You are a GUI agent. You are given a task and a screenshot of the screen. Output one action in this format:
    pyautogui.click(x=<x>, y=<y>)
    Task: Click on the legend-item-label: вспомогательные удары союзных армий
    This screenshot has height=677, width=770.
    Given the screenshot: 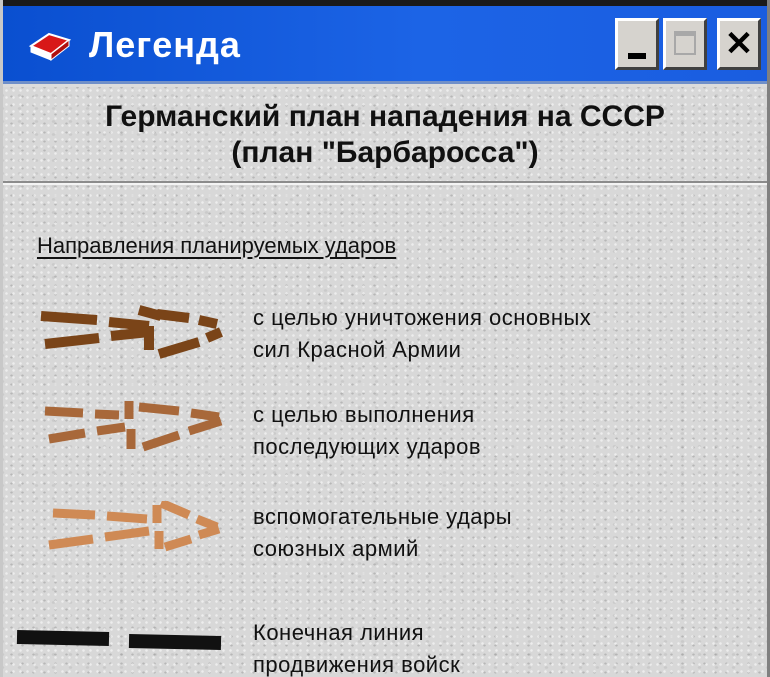 What is the action you would take?
    pyautogui.click(x=383, y=532)
    